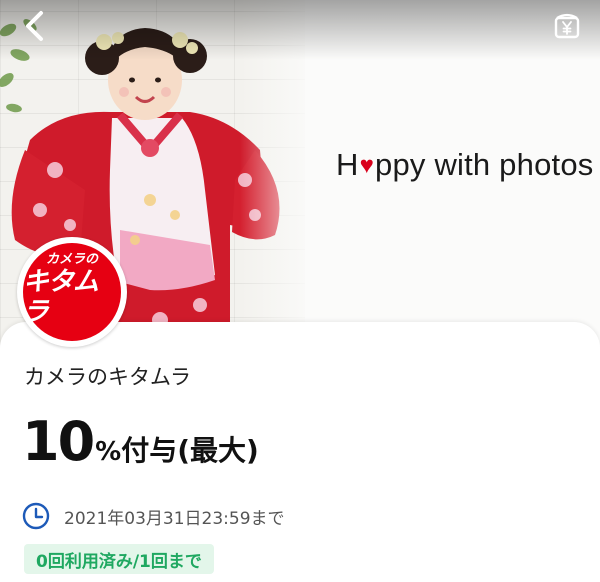 This screenshot has width=600, height=582. Describe the element at coordinates (119, 559) in the screenshot. I see `usage-badge: 0回利用済み/1回まで` at that location.